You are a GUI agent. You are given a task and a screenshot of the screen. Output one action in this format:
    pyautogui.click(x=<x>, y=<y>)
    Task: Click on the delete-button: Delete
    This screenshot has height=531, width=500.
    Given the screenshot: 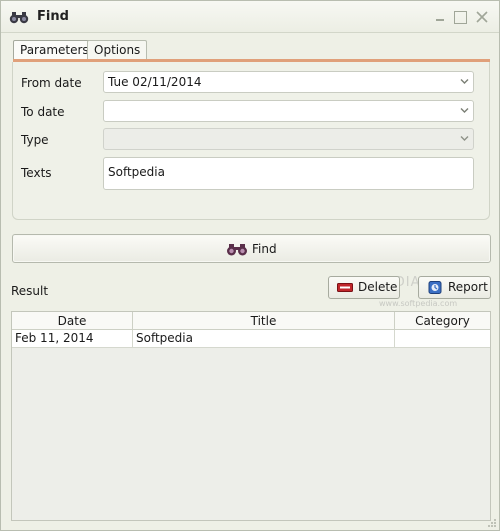 What is the action you would take?
    pyautogui.click(x=364, y=287)
    